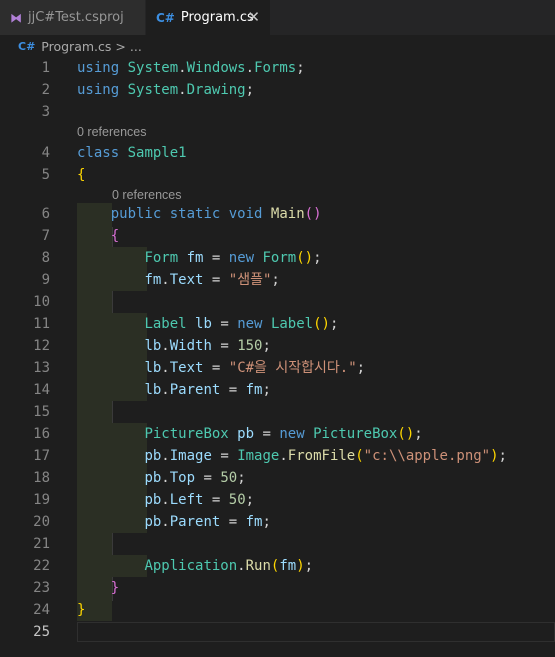 This screenshot has height=657, width=555. What do you see at coordinates (199, 500) in the screenshot?
I see `line-content: pb.Left = 50;` at bounding box center [199, 500].